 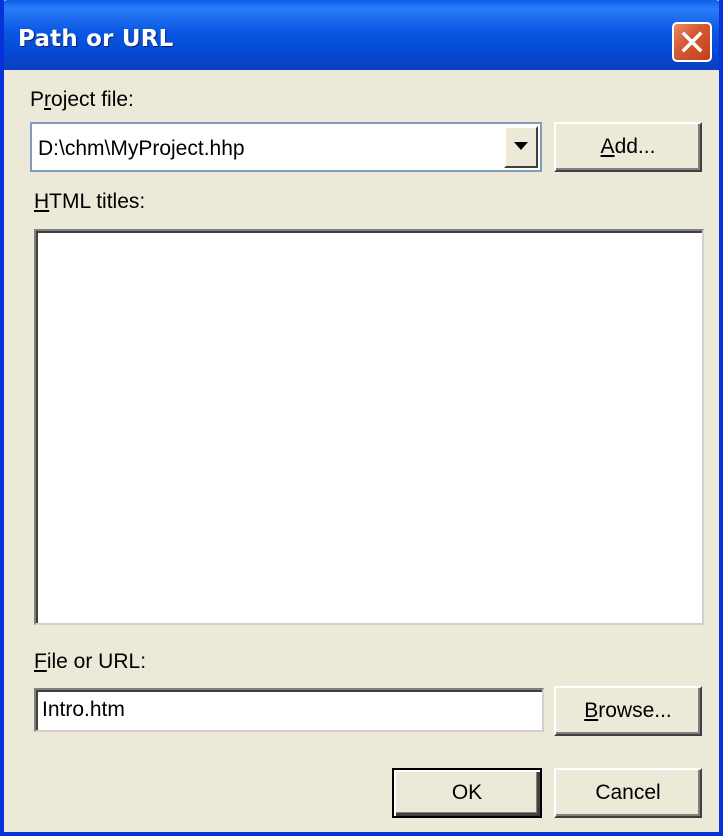 What do you see at coordinates (96, 39) in the screenshot?
I see `window-title: Path or URL` at bounding box center [96, 39].